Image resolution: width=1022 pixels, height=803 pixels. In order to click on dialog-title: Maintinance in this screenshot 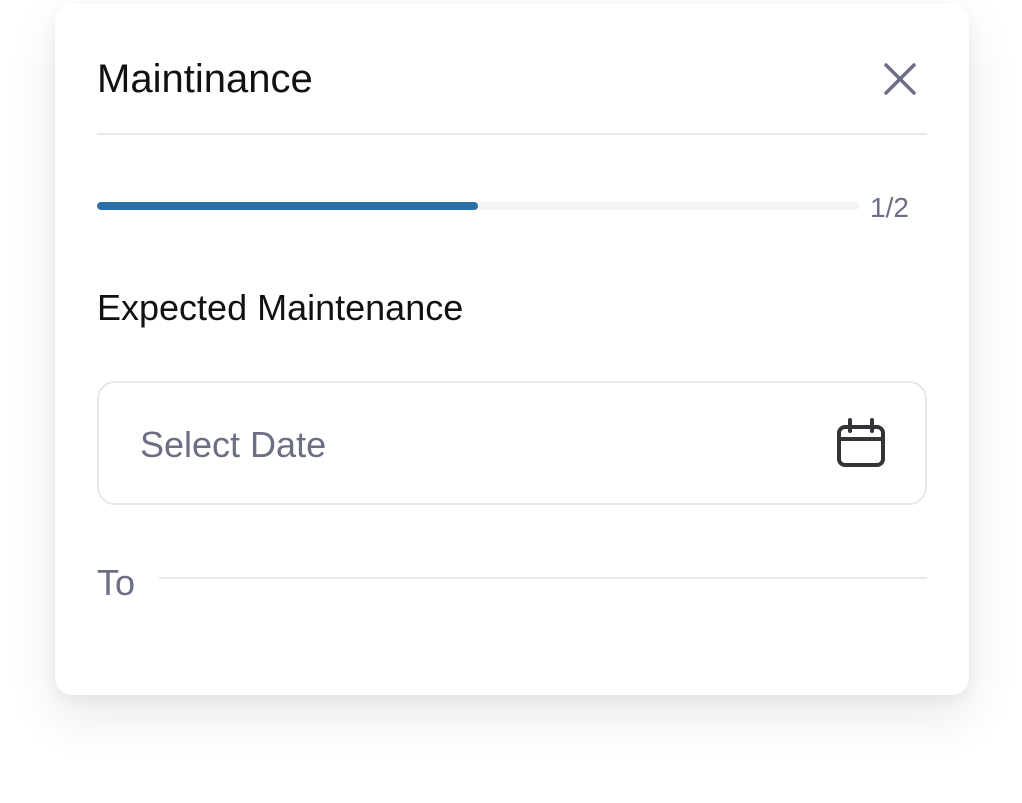, I will do `click(205, 79)`.